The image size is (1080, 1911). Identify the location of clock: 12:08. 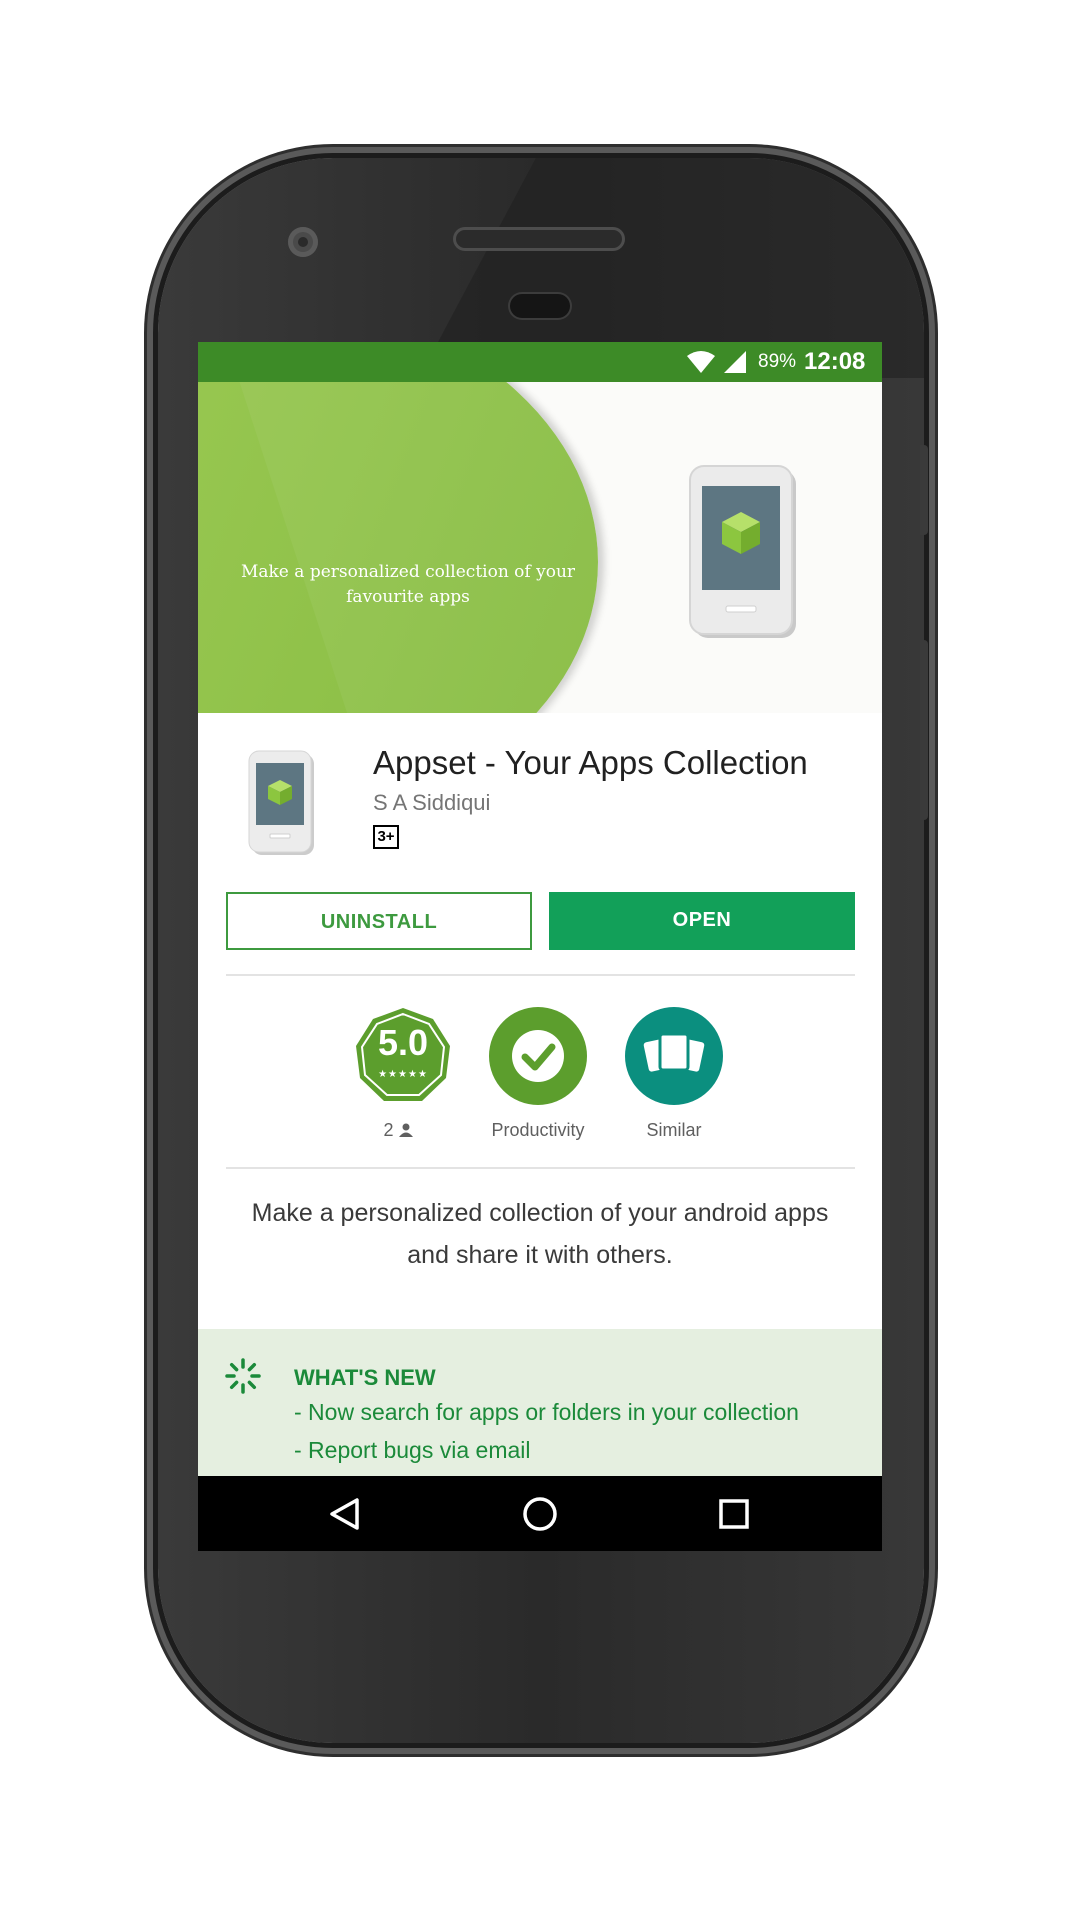
(835, 361).